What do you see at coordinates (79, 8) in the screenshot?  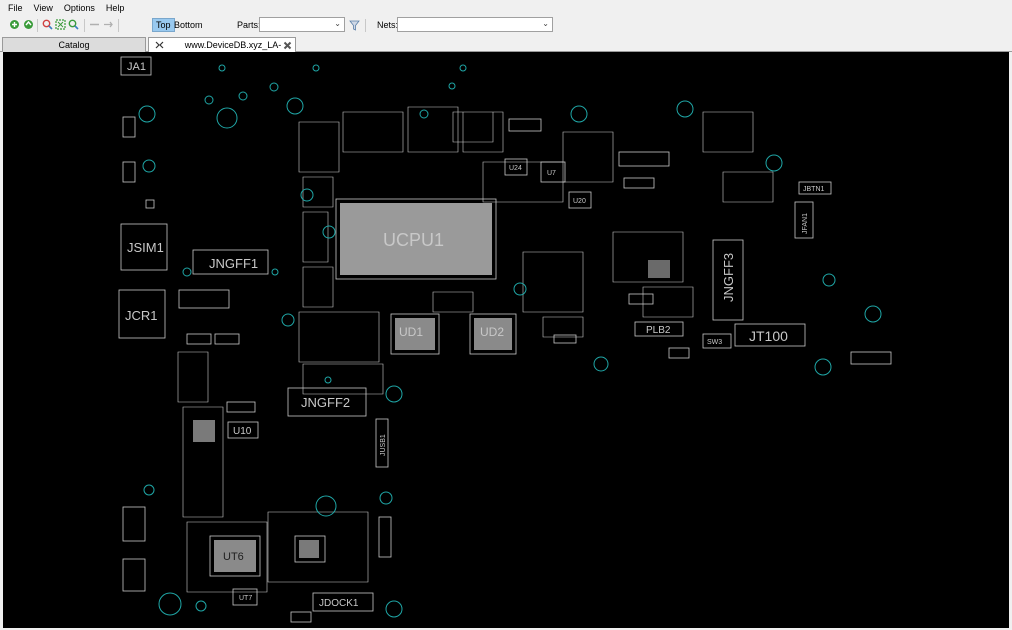 I see `menu-options: Options` at bounding box center [79, 8].